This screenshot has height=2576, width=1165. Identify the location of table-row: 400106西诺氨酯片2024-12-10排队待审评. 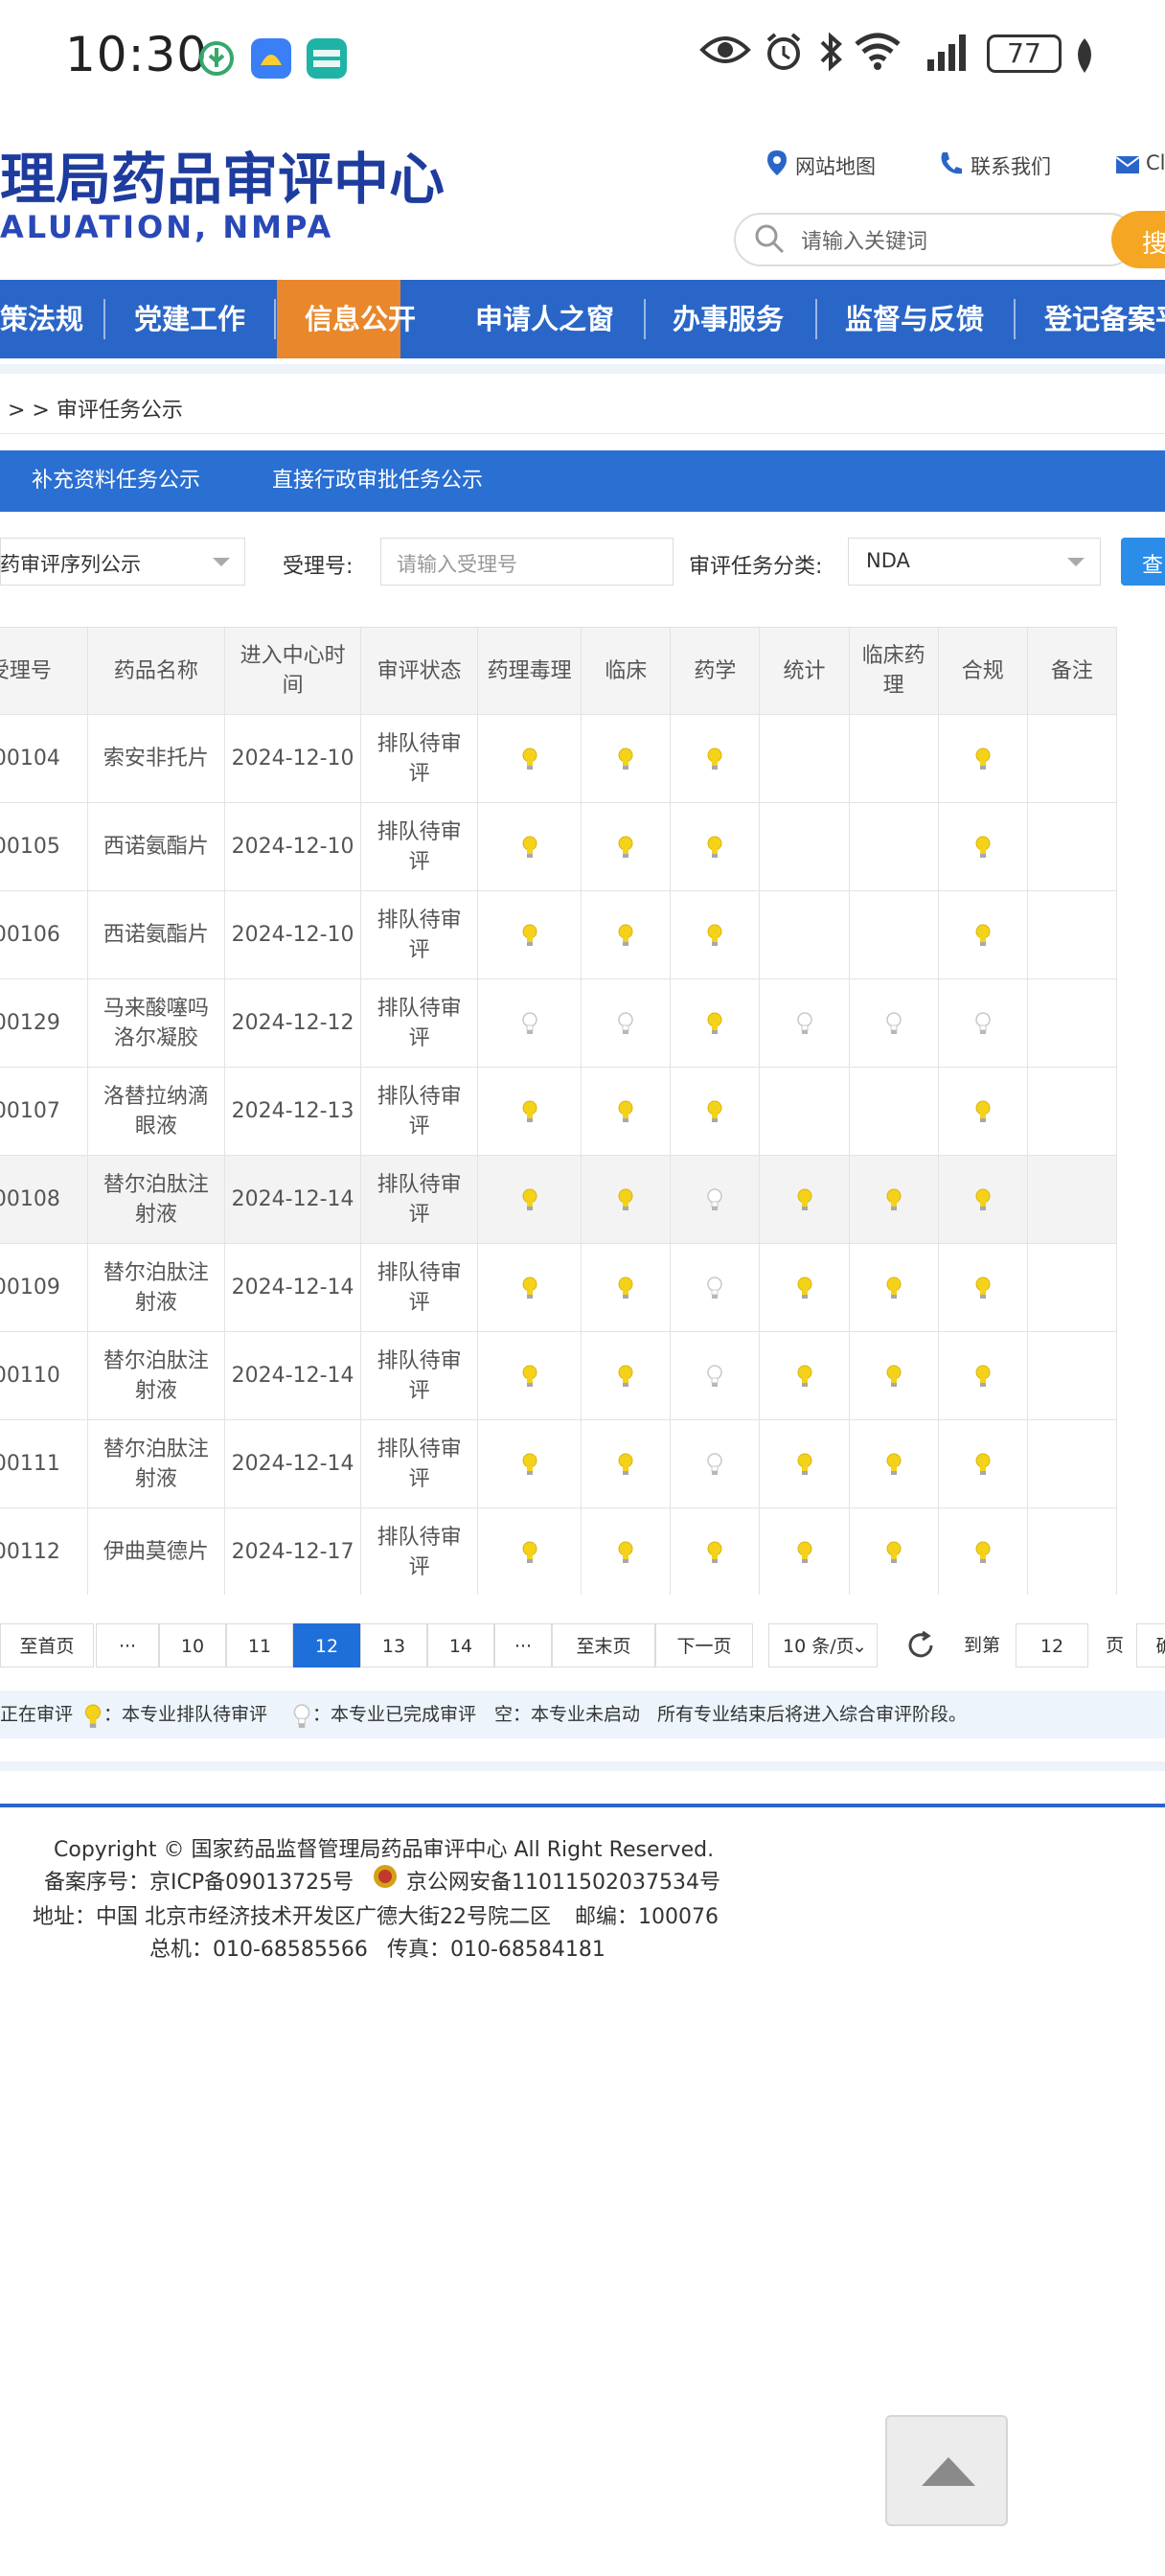
(559, 934).